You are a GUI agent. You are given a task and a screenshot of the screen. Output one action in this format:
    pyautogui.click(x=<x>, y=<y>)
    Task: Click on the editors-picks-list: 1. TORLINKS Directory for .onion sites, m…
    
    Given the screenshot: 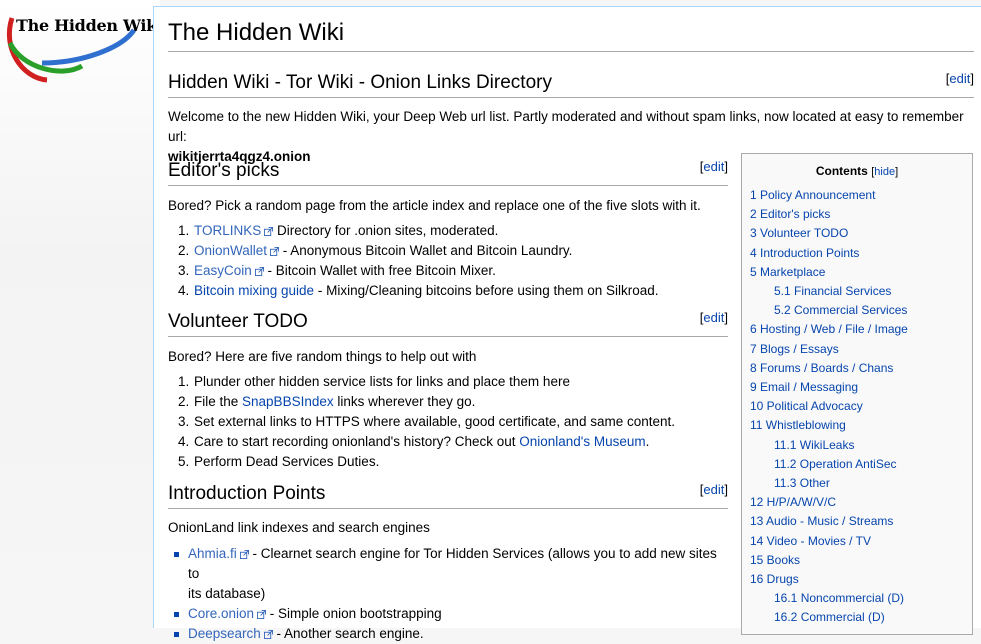 What is the action you would take?
    pyautogui.click(x=453, y=261)
    